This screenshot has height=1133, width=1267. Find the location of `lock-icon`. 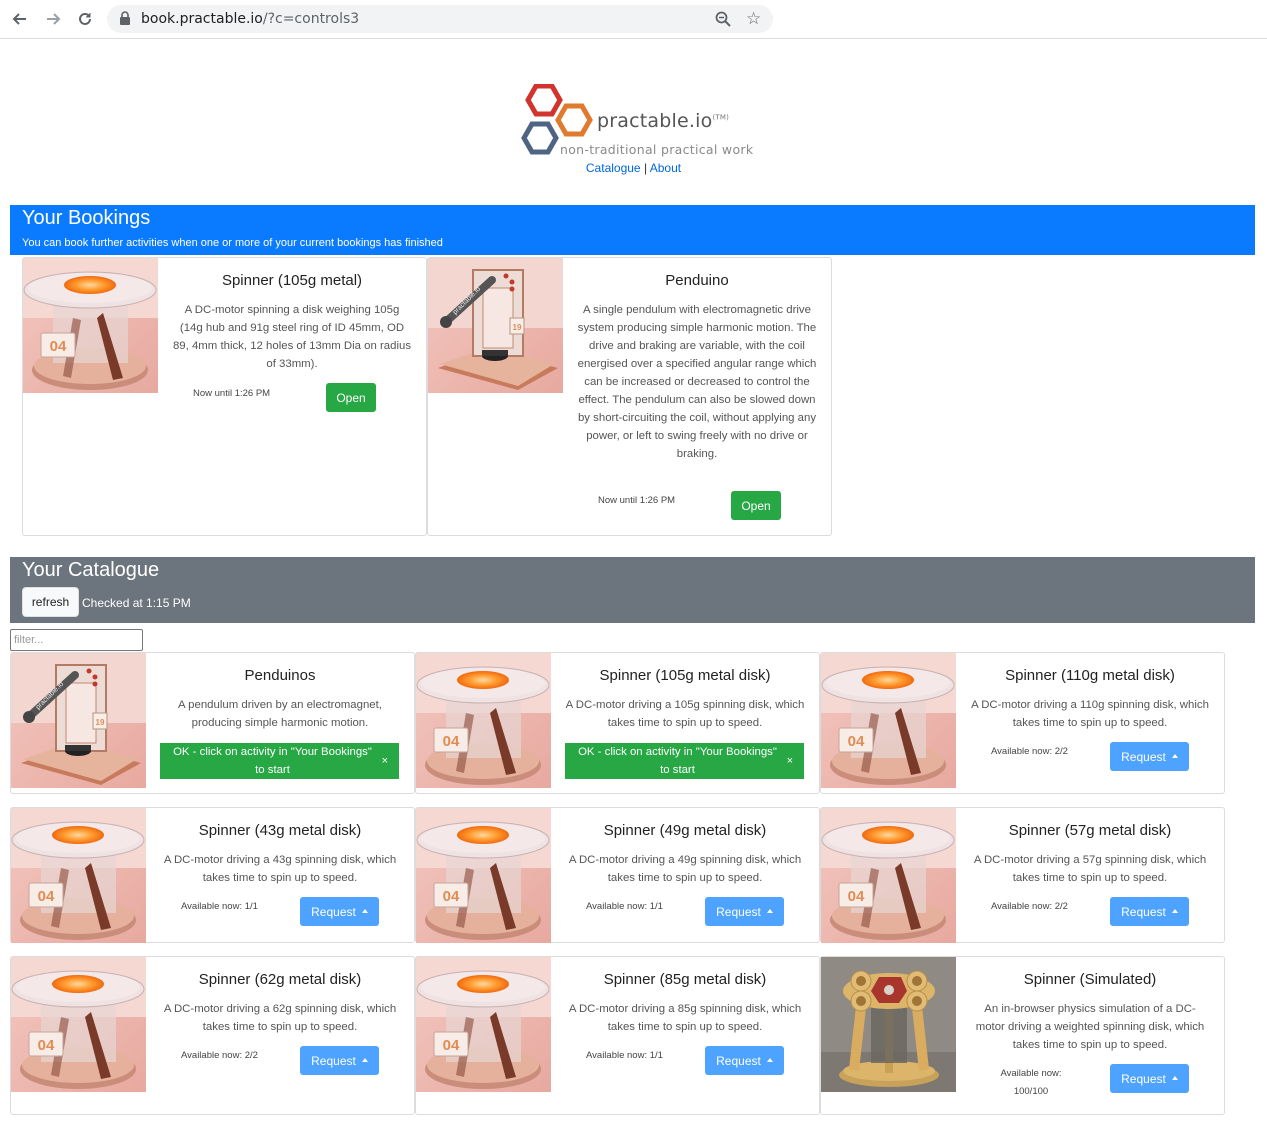

lock-icon is located at coordinates (125, 21).